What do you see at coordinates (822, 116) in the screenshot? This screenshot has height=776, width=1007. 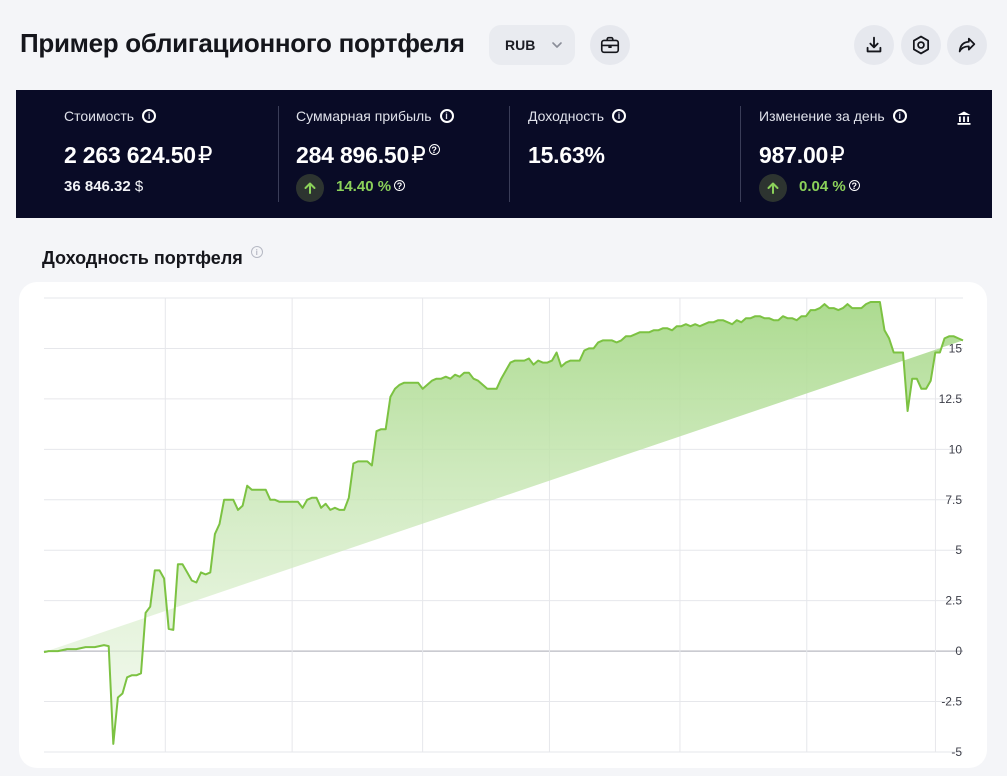 I see `stat-day-change-label: Изменение за день` at bounding box center [822, 116].